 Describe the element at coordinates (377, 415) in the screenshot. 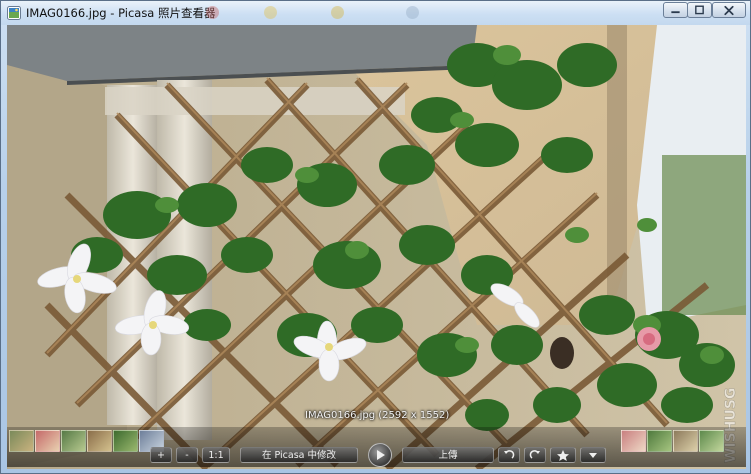

I see `image-caption: IMAG0166.jpg (2592 x 1552)` at that location.